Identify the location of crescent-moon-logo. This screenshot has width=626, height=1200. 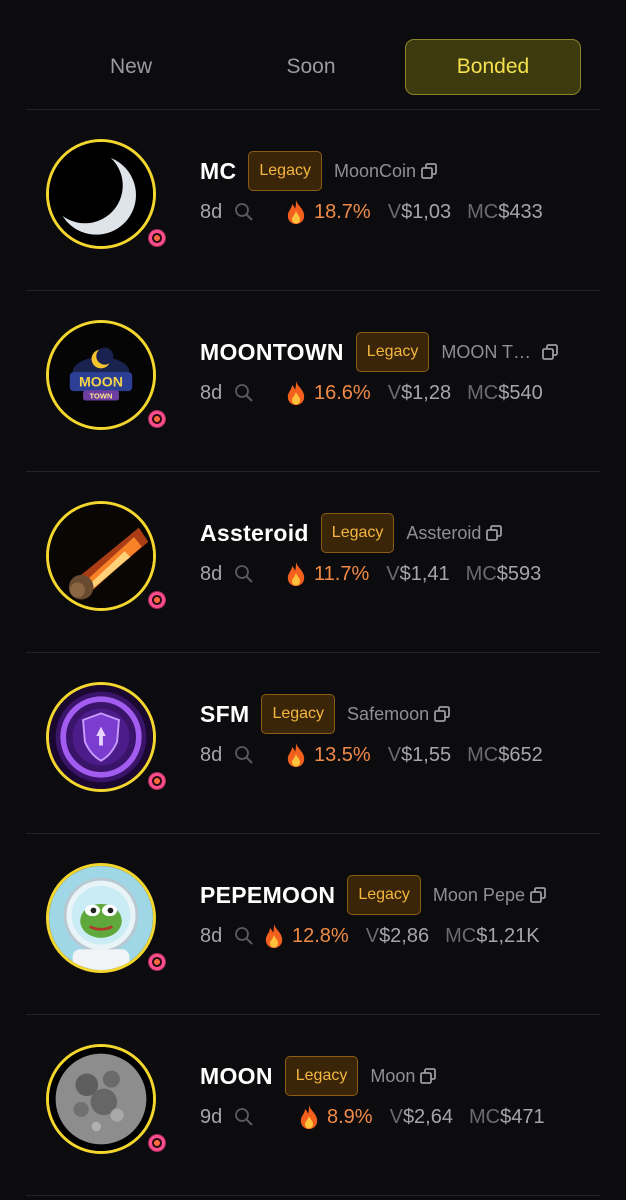
(101, 194).